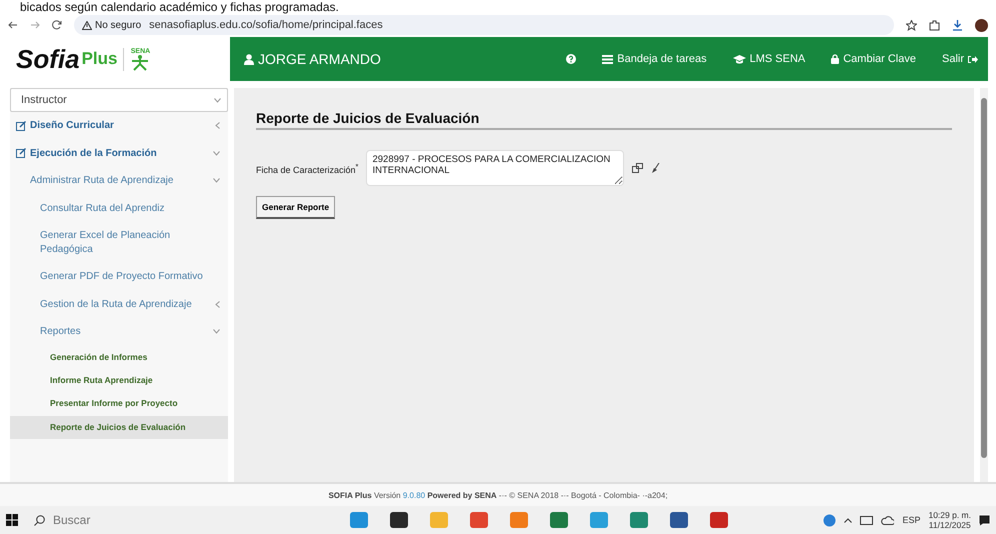 The width and height of the screenshot is (996, 534). I want to click on download-icon, so click(957, 25).